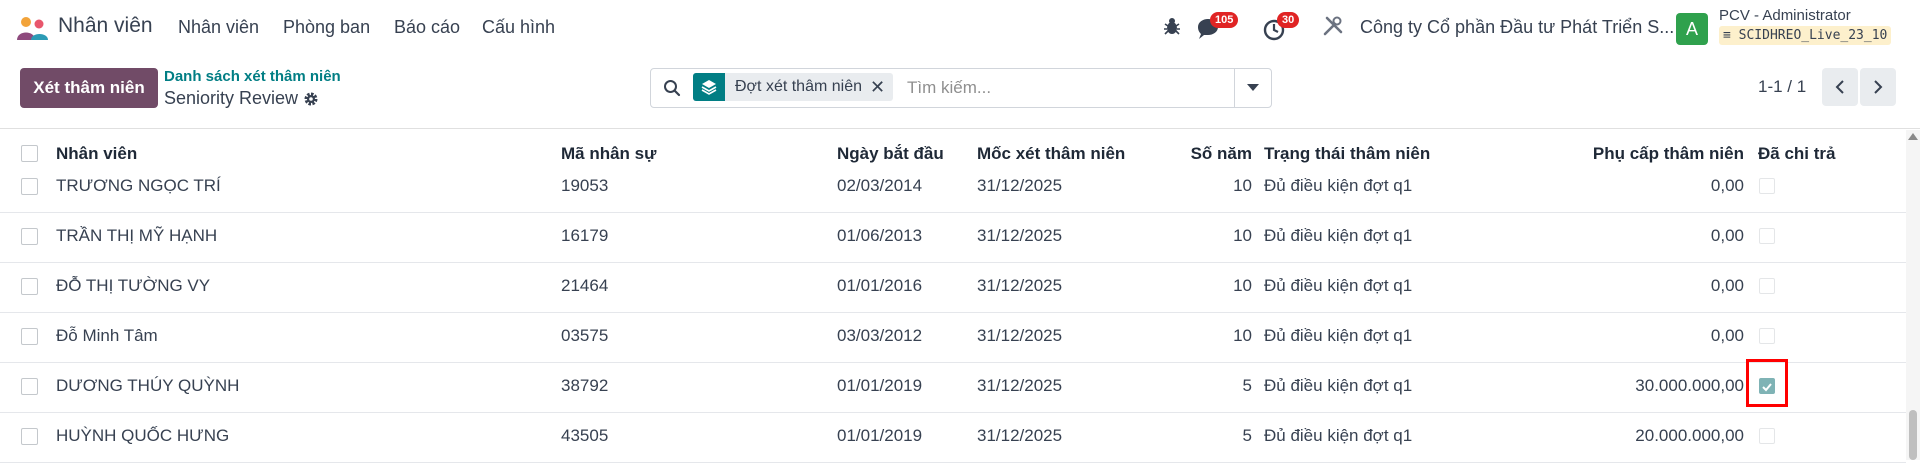  What do you see at coordinates (1051, 154) in the screenshot?
I see `column-header-review-date: Mốc xét thâm niên` at bounding box center [1051, 154].